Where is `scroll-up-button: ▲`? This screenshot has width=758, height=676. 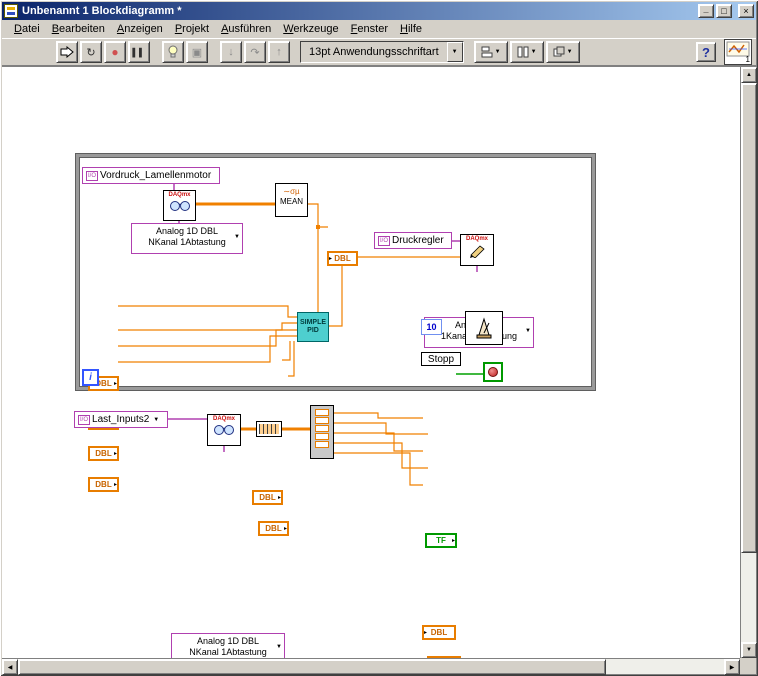
scroll-up-button: ▲ is located at coordinates (749, 75).